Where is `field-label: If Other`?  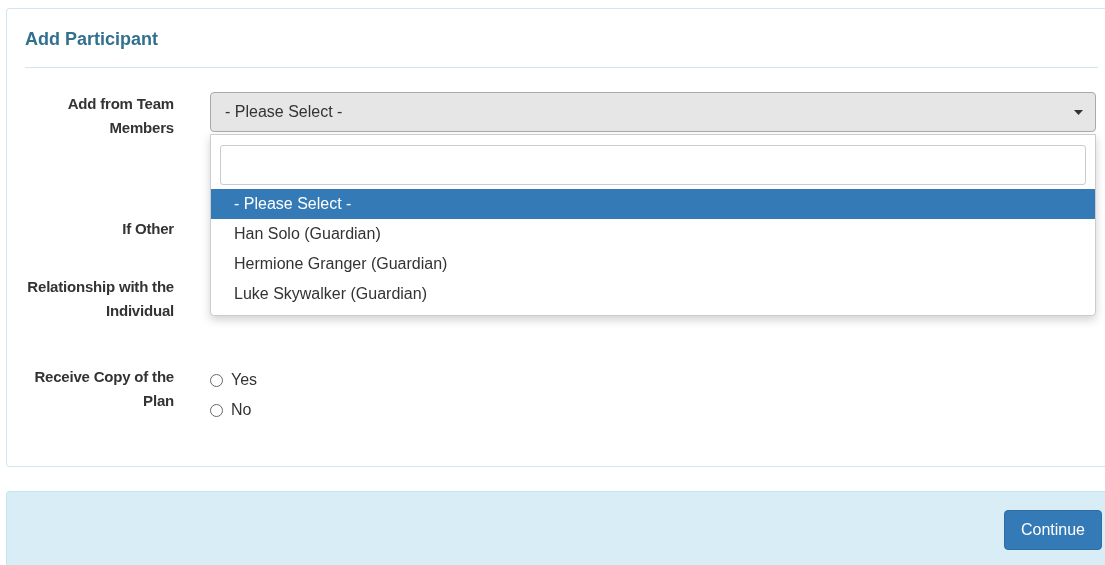 field-label: If Other is located at coordinates (147, 229).